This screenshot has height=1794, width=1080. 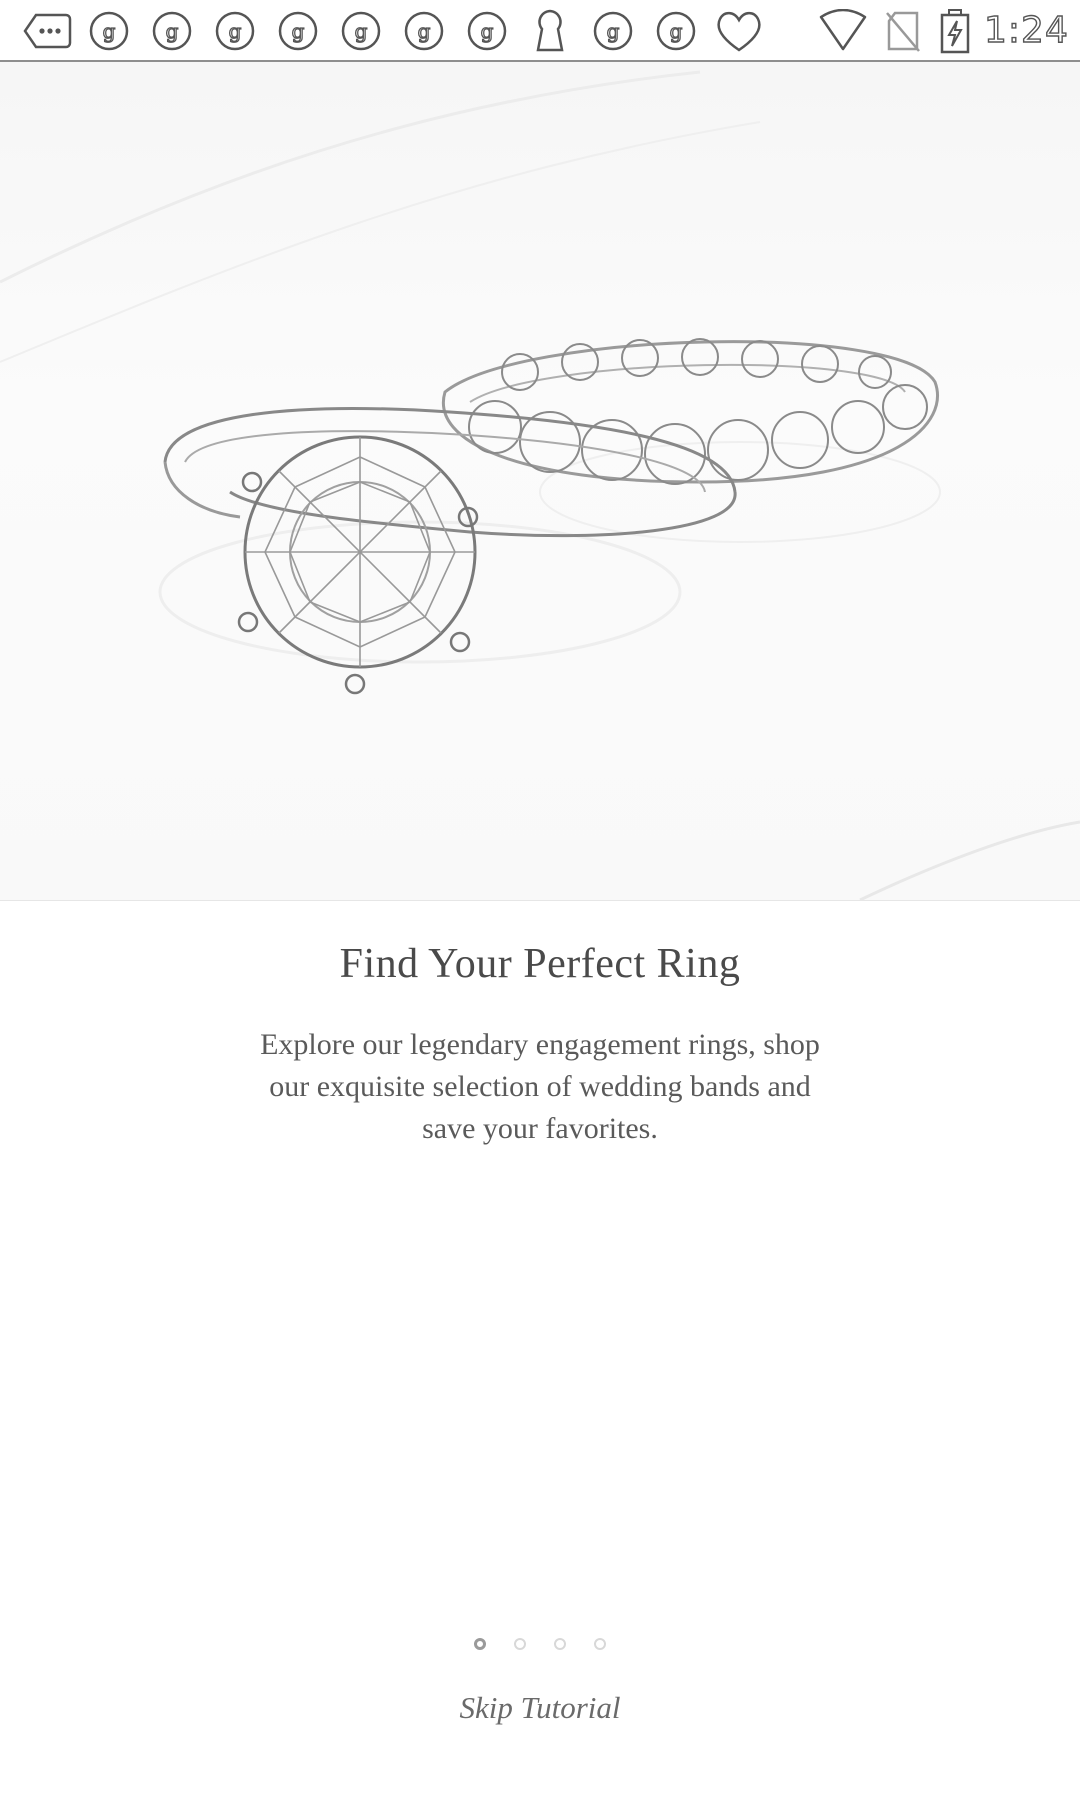 What do you see at coordinates (739, 31) in the screenshot?
I see `heart-icon` at bounding box center [739, 31].